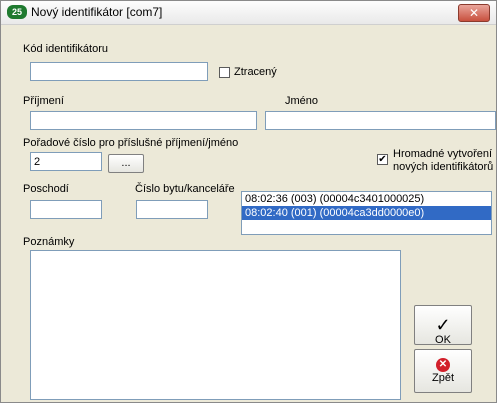 Image resolution: width=497 pixels, height=403 pixels. Describe the element at coordinates (443, 340) in the screenshot. I see `ok-label: OK` at that location.